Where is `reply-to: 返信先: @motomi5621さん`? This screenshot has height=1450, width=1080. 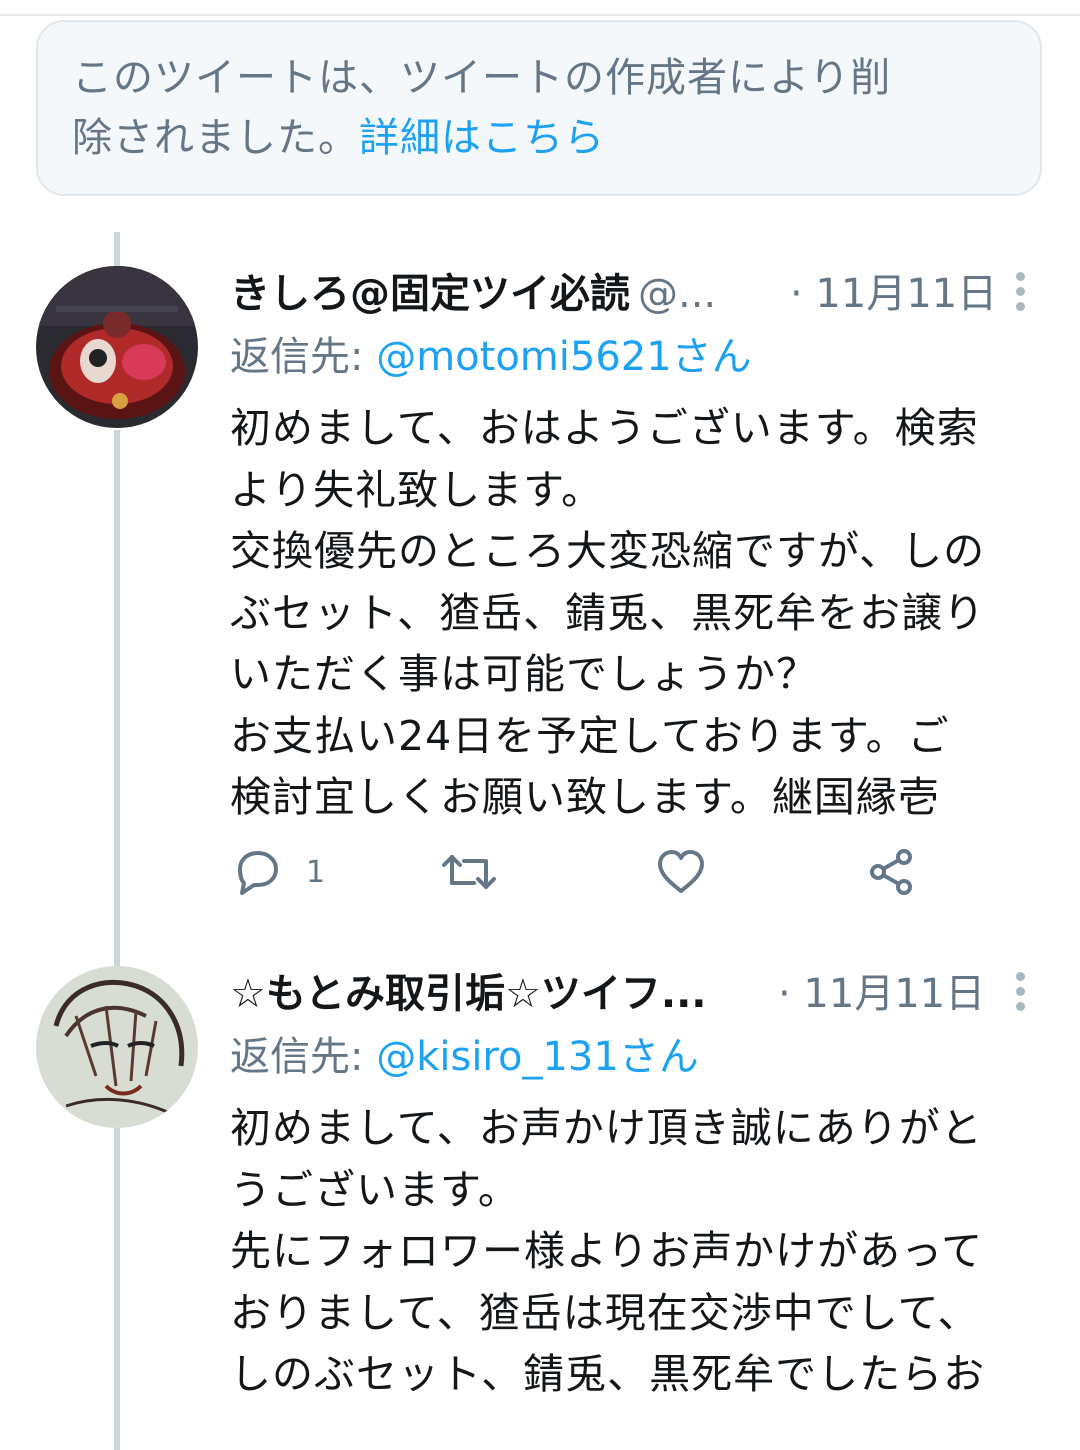
reply-to: 返信先: @motomi5621さん is located at coordinates (491, 357).